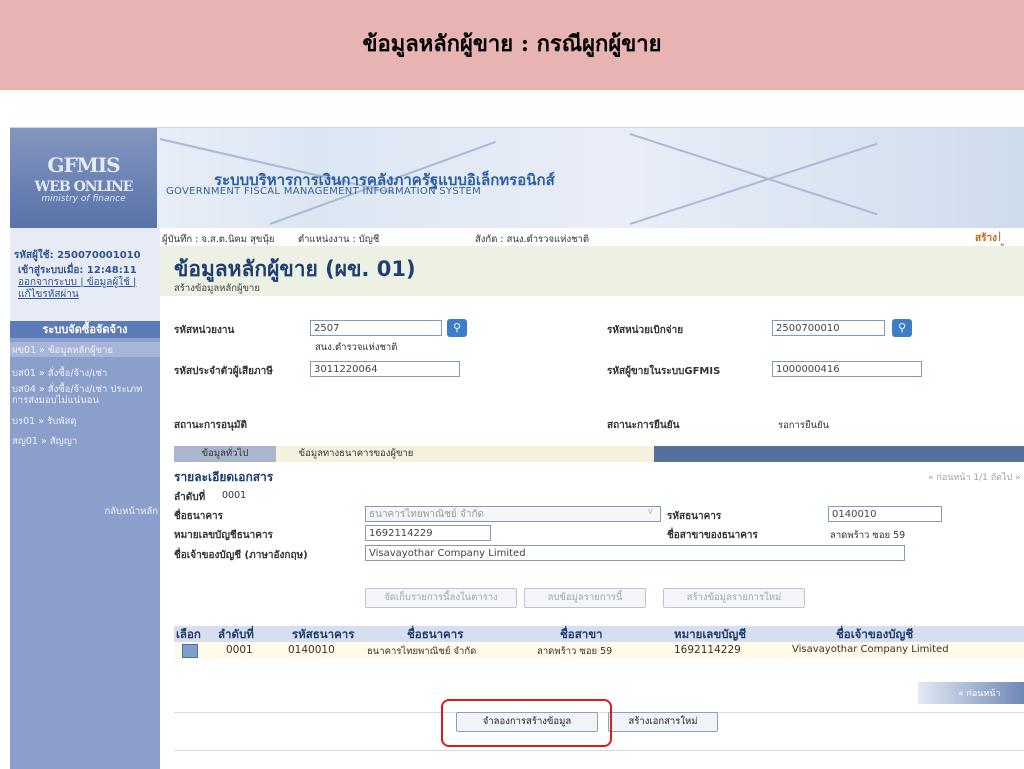  I want to click on vendor-code-field: 1000000416, so click(847, 369).